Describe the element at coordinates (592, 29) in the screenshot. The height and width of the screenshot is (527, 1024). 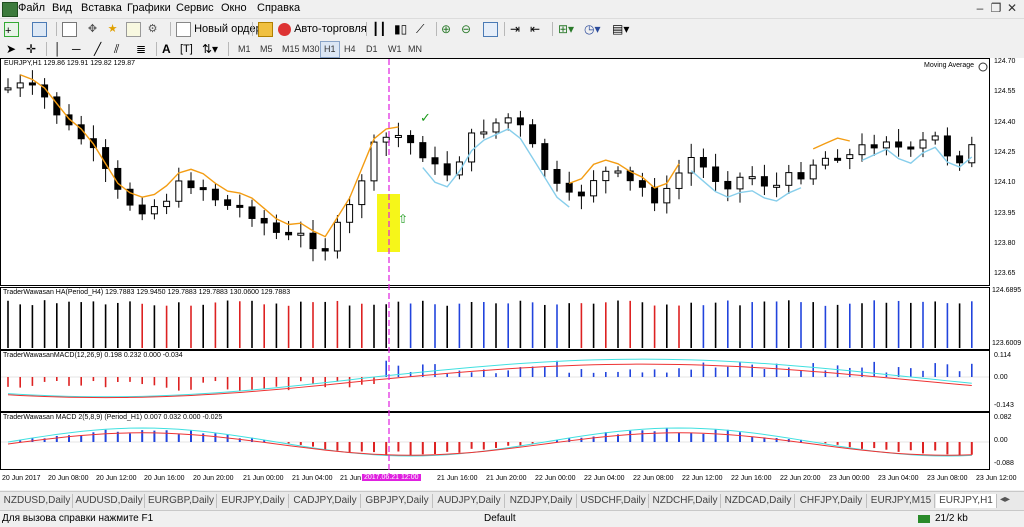
I see `periods-icon: ◷▾` at that location.